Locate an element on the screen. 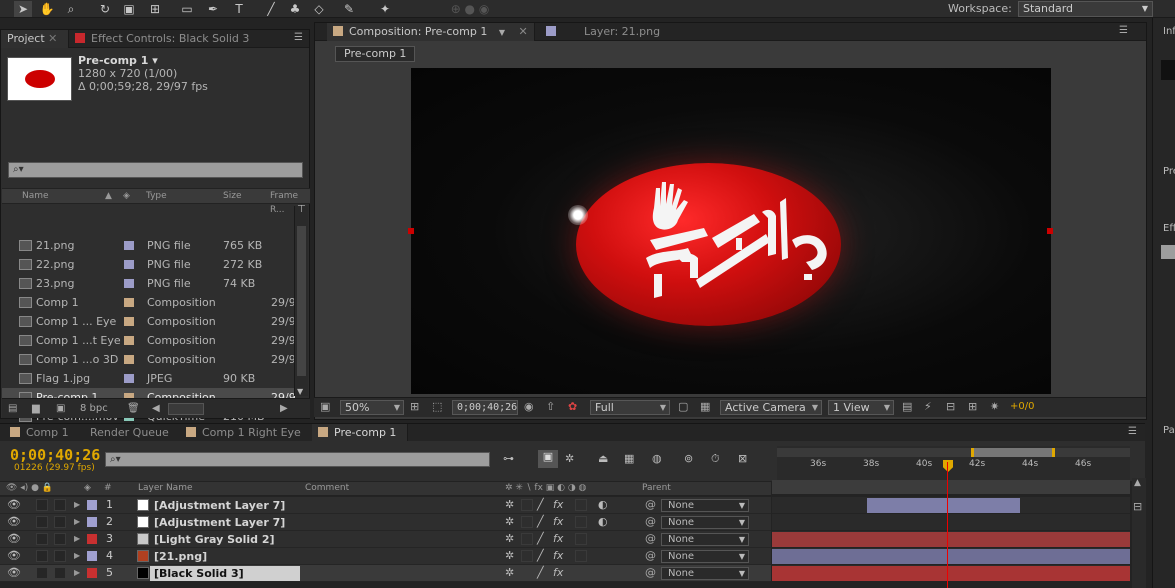 This screenshot has height=588, width=1175. frame-blending-icon: ⏏ is located at coordinates (603, 458).